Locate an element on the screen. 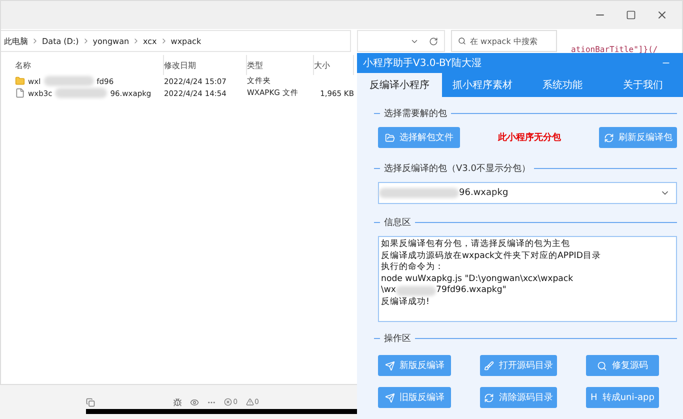  package-select: 96.wxapkg is located at coordinates (527, 193).